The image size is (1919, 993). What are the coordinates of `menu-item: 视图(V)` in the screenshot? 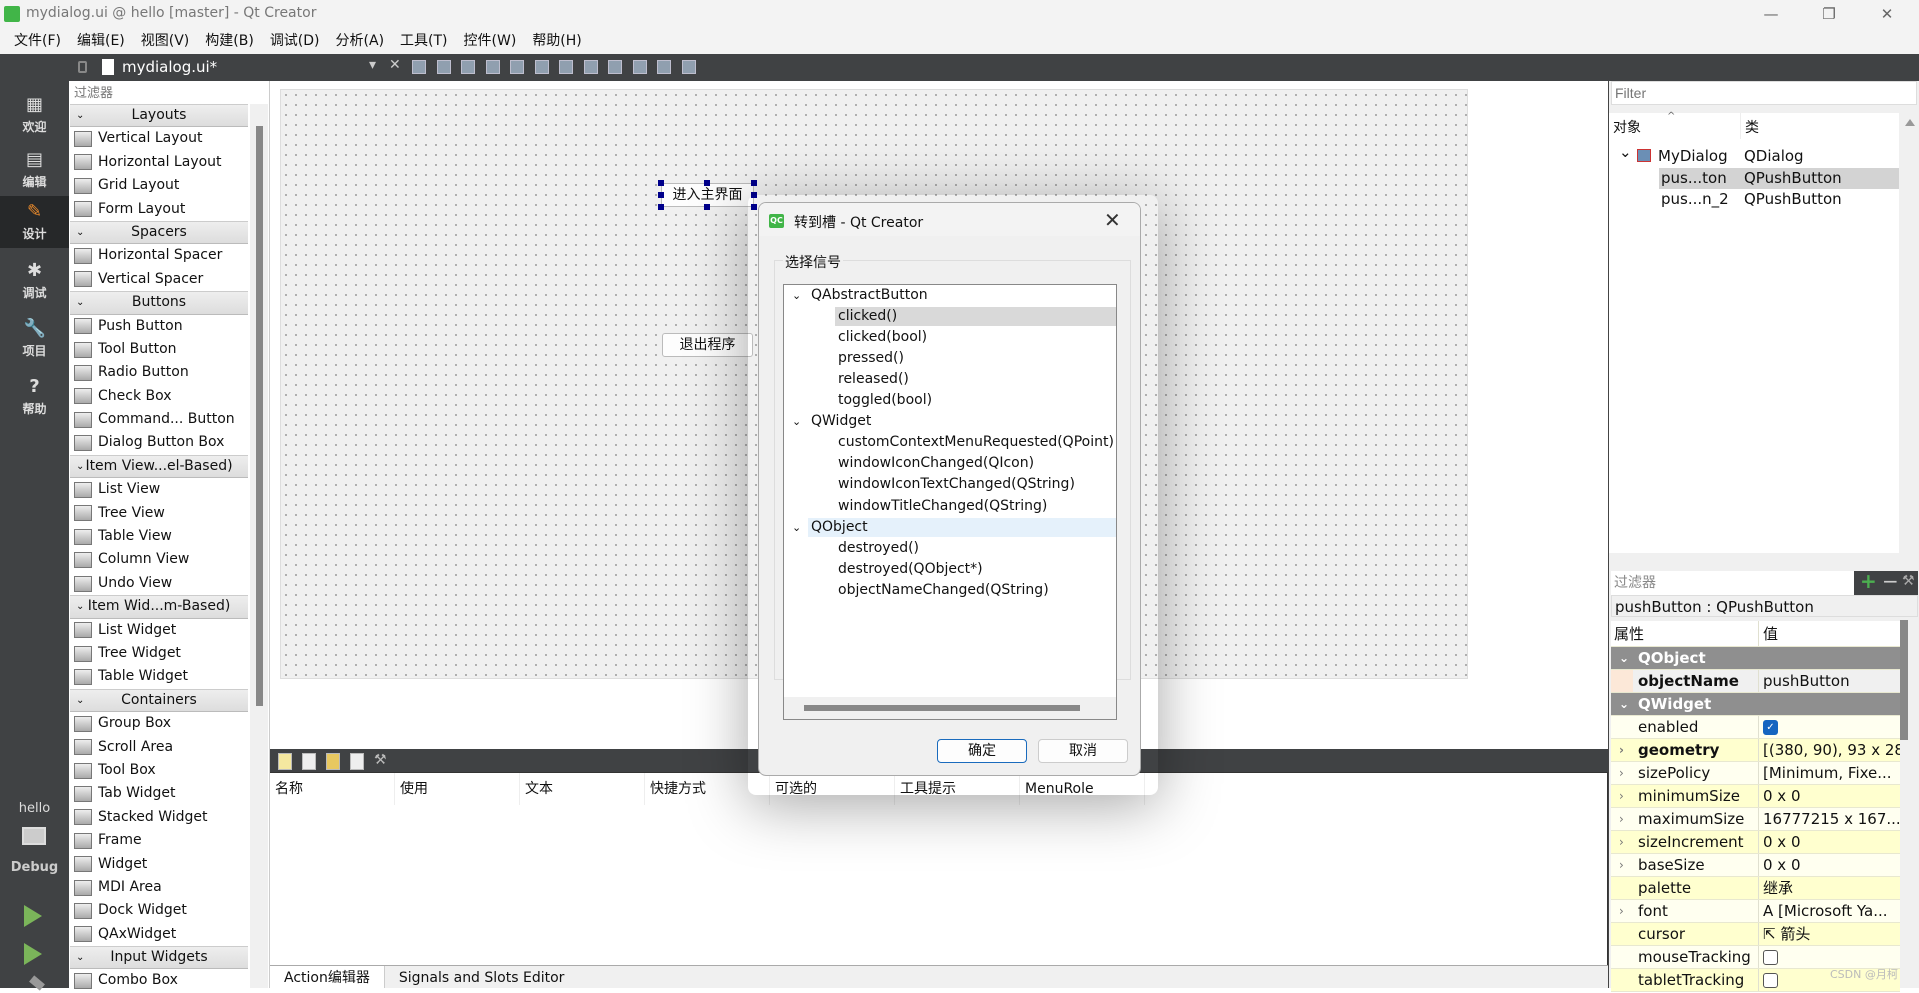 It's located at (165, 41).